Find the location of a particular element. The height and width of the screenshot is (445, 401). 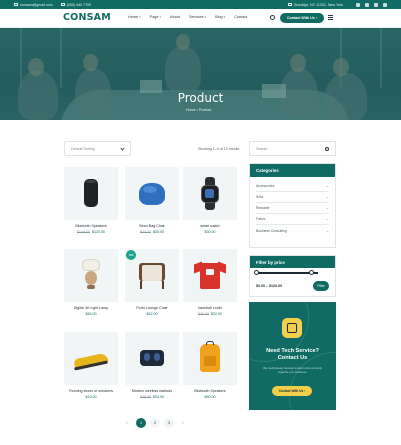

topbar-phone: (000) 440-7700 is located at coordinates (76, 4).